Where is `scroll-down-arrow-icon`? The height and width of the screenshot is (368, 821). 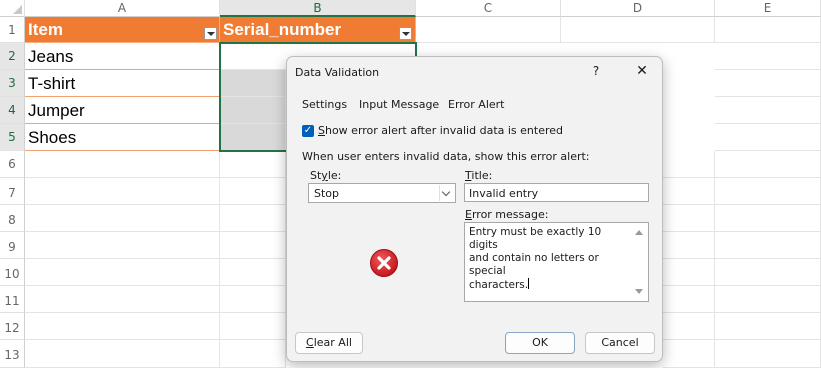
scroll-down-arrow-icon is located at coordinates (639, 291).